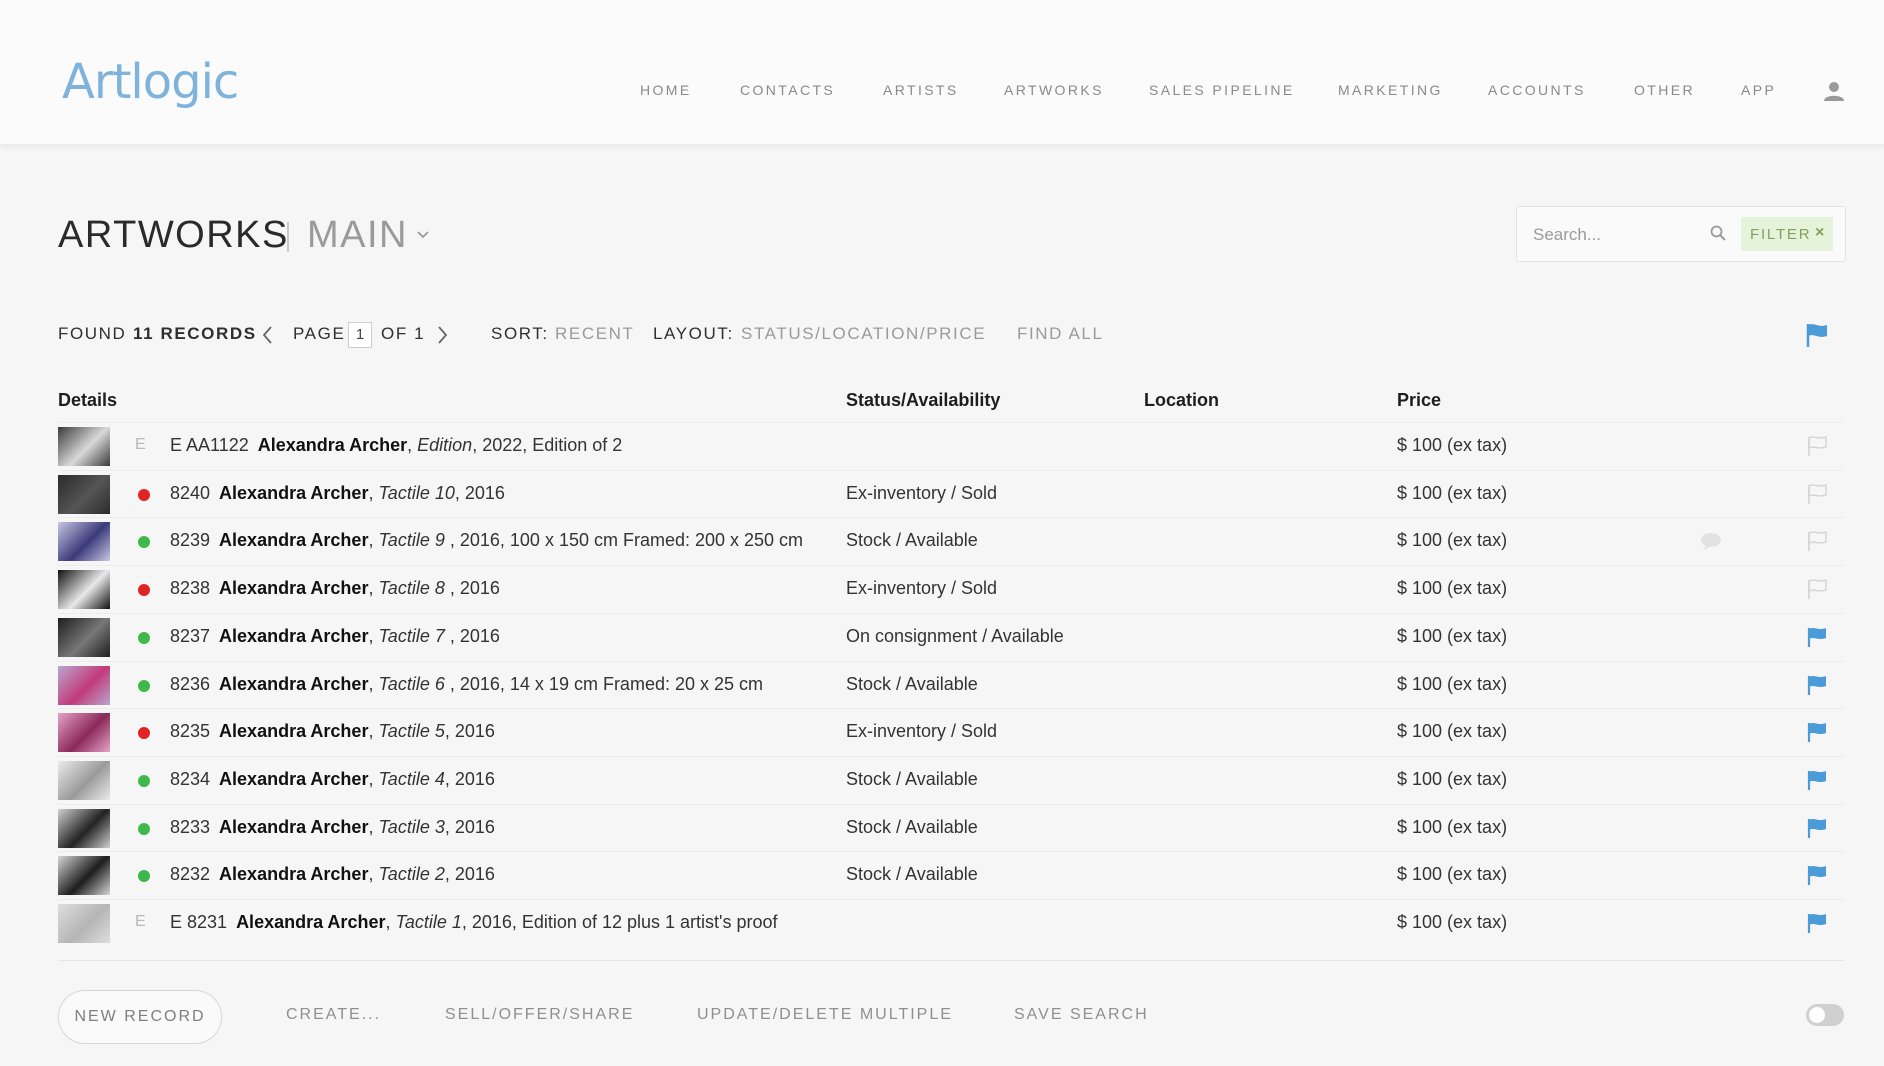 The height and width of the screenshot is (1066, 1884). What do you see at coordinates (921, 90) in the screenshot?
I see `nav-artists: ARTISTS` at bounding box center [921, 90].